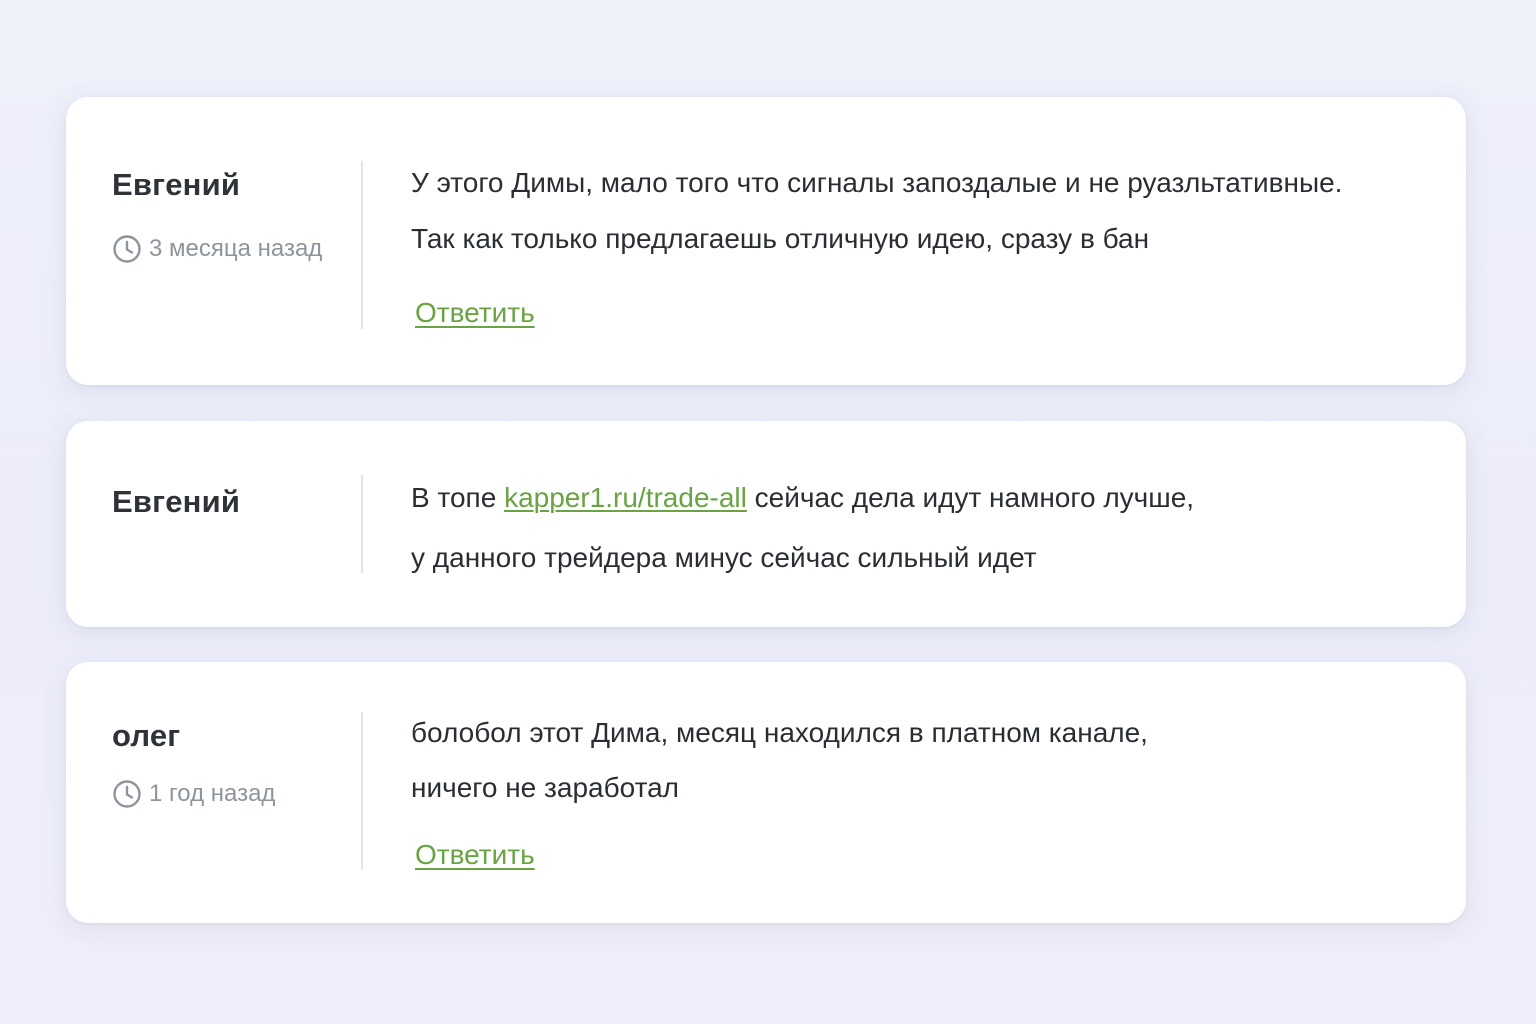 The image size is (1536, 1024). Describe the element at coordinates (458, 497) in the screenshot. I see `comment-text-prefix: В топе` at that location.